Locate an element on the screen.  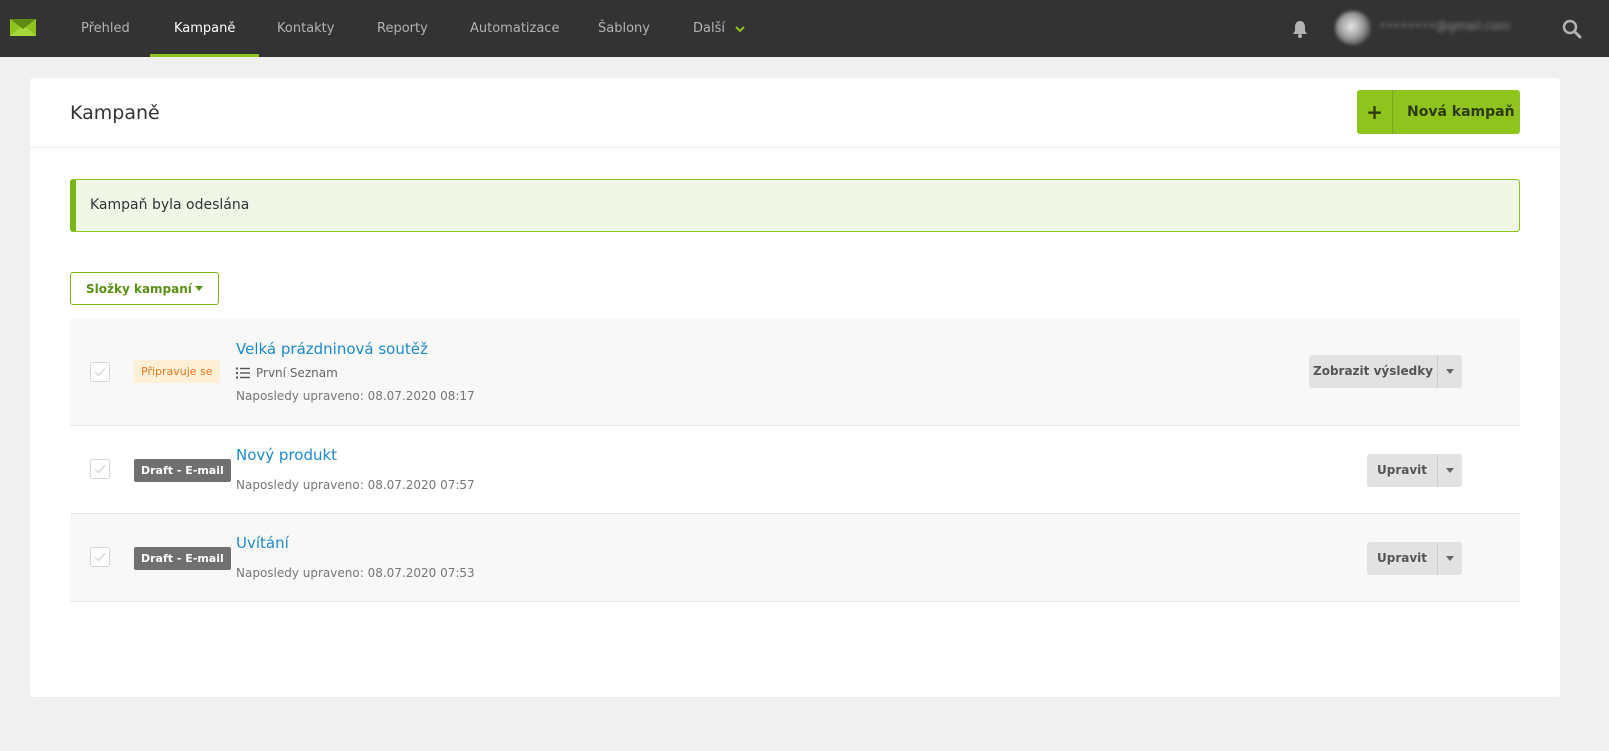
bell-icon is located at coordinates (1300, 29).